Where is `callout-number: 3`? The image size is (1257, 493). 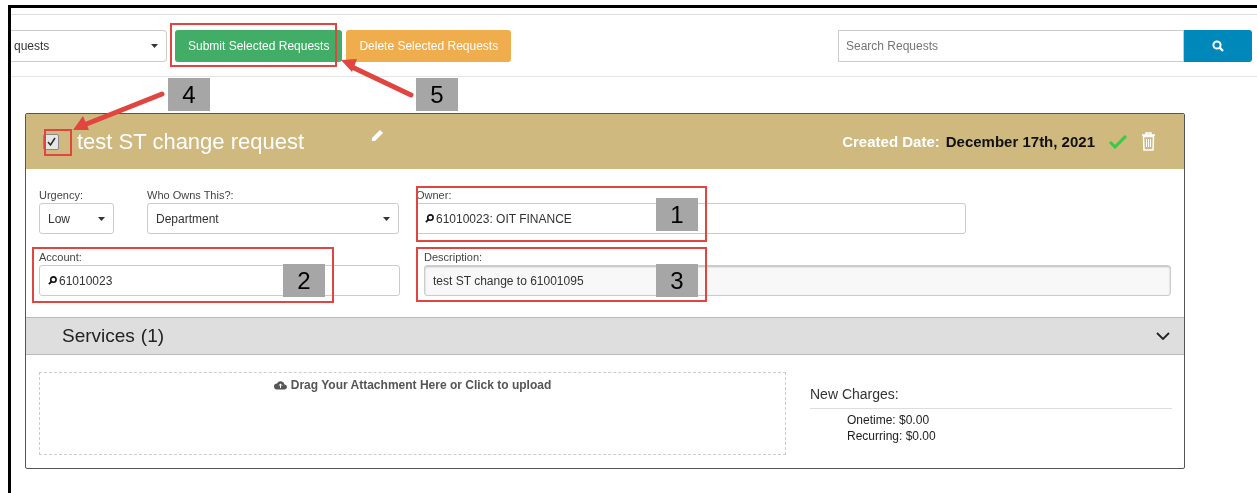 callout-number: 3 is located at coordinates (677, 280).